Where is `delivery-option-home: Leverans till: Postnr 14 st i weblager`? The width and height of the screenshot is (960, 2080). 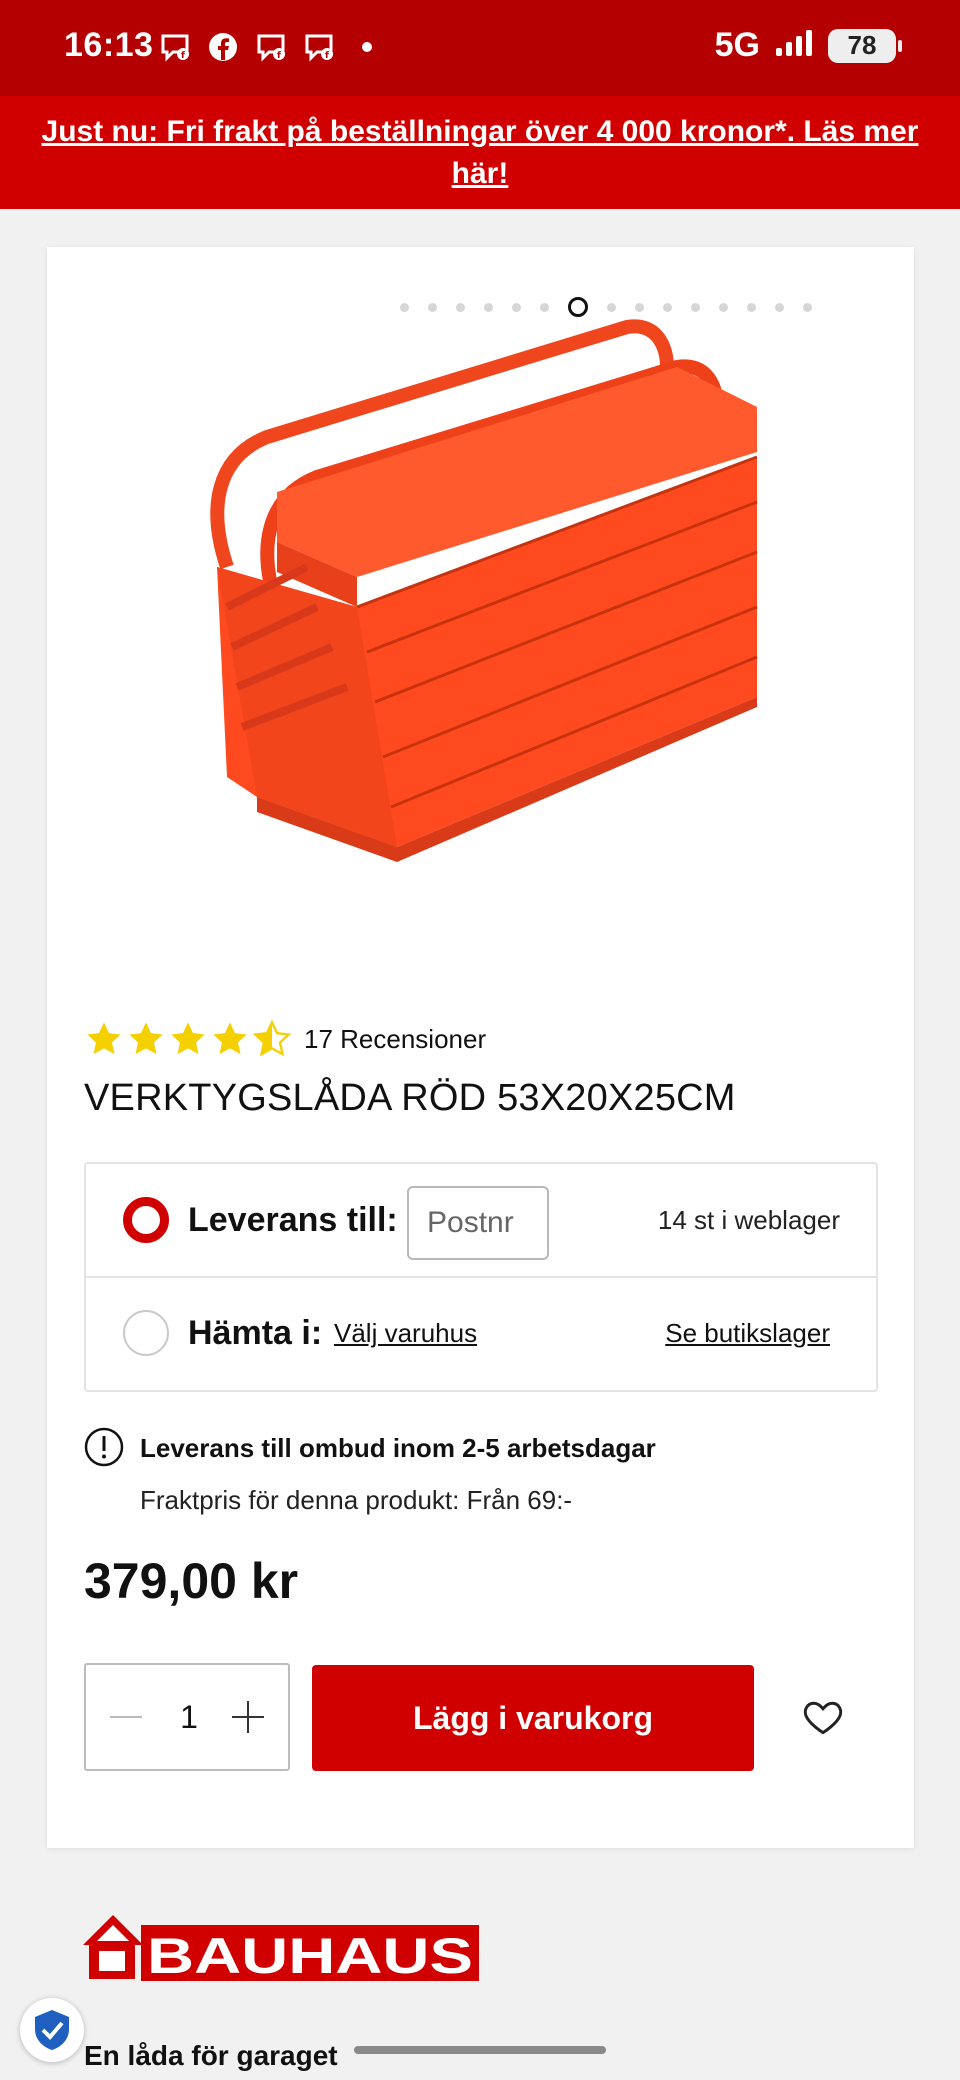
delivery-option-home: Leverans till: Postnr 14 st i weblager is located at coordinates (481, 1221).